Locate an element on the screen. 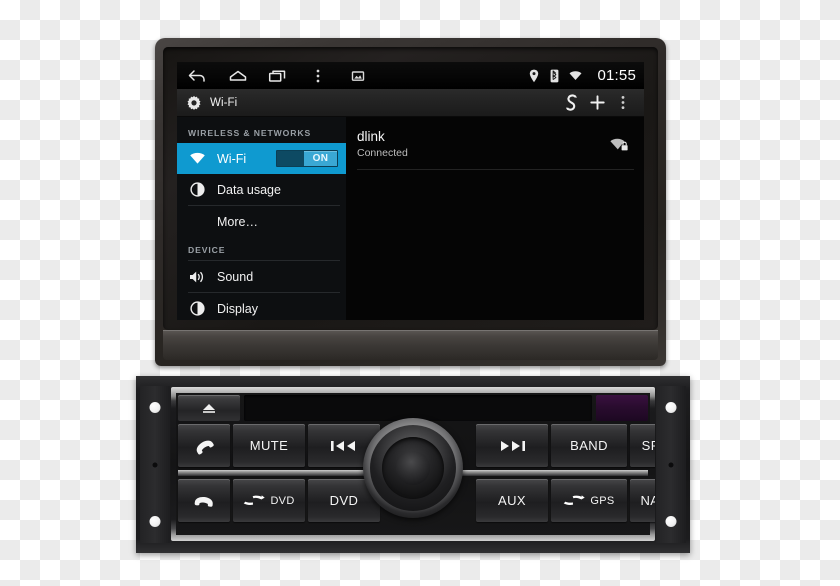  next-track-button is located at coordinates (512, 445).